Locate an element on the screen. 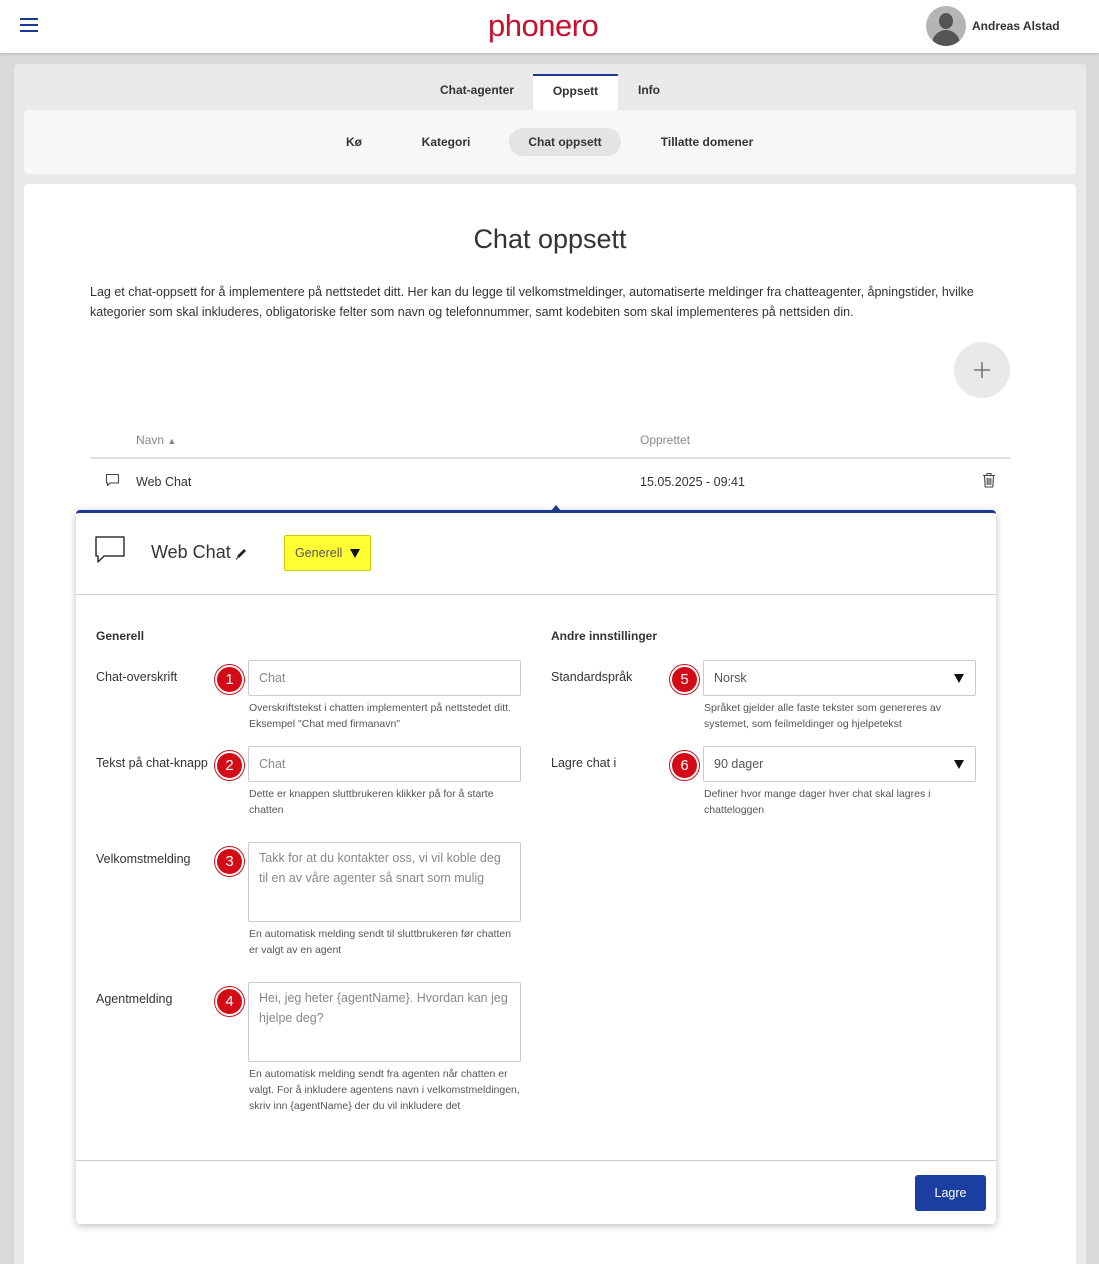 The image size is (1099, 1264). user-menu: Andreas Alstad is located at coordinates (993, 26).